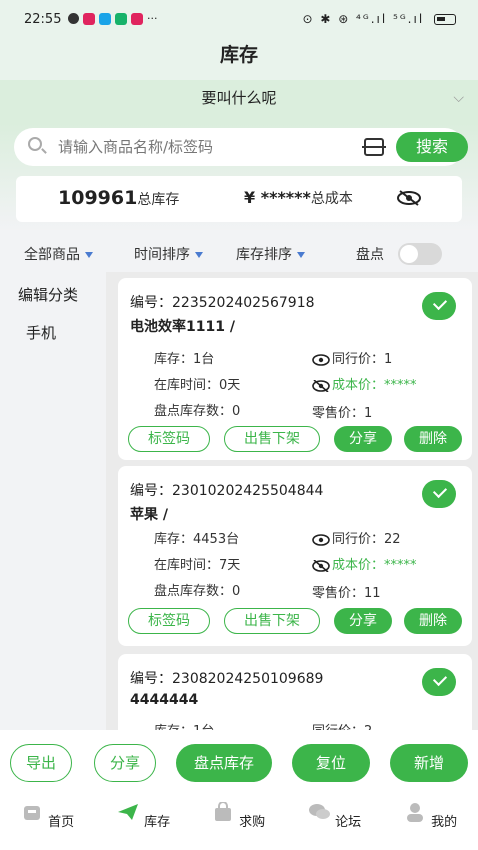 The image size is (478, 850). Describe the element at coordinates (362, 359) in the screenshot. I see `peer-price-text: 同行价：1` at that location.